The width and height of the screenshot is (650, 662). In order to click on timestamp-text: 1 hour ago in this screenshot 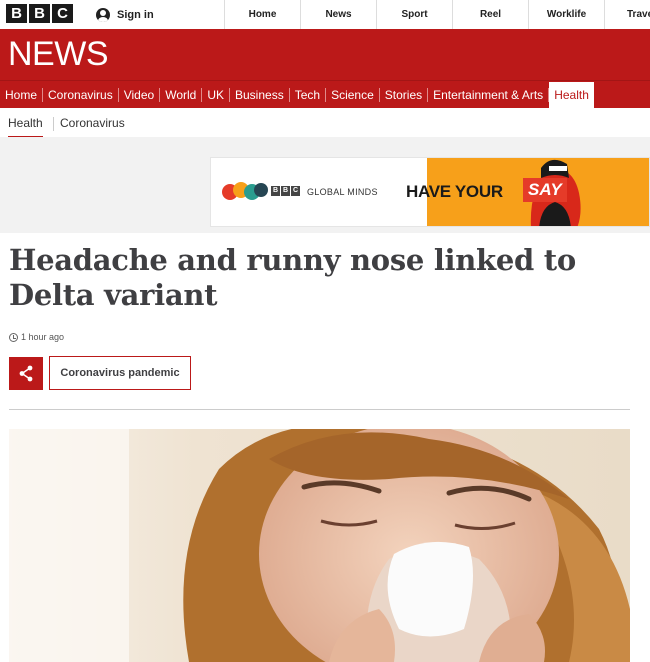, I will do `click(43, 337)`.